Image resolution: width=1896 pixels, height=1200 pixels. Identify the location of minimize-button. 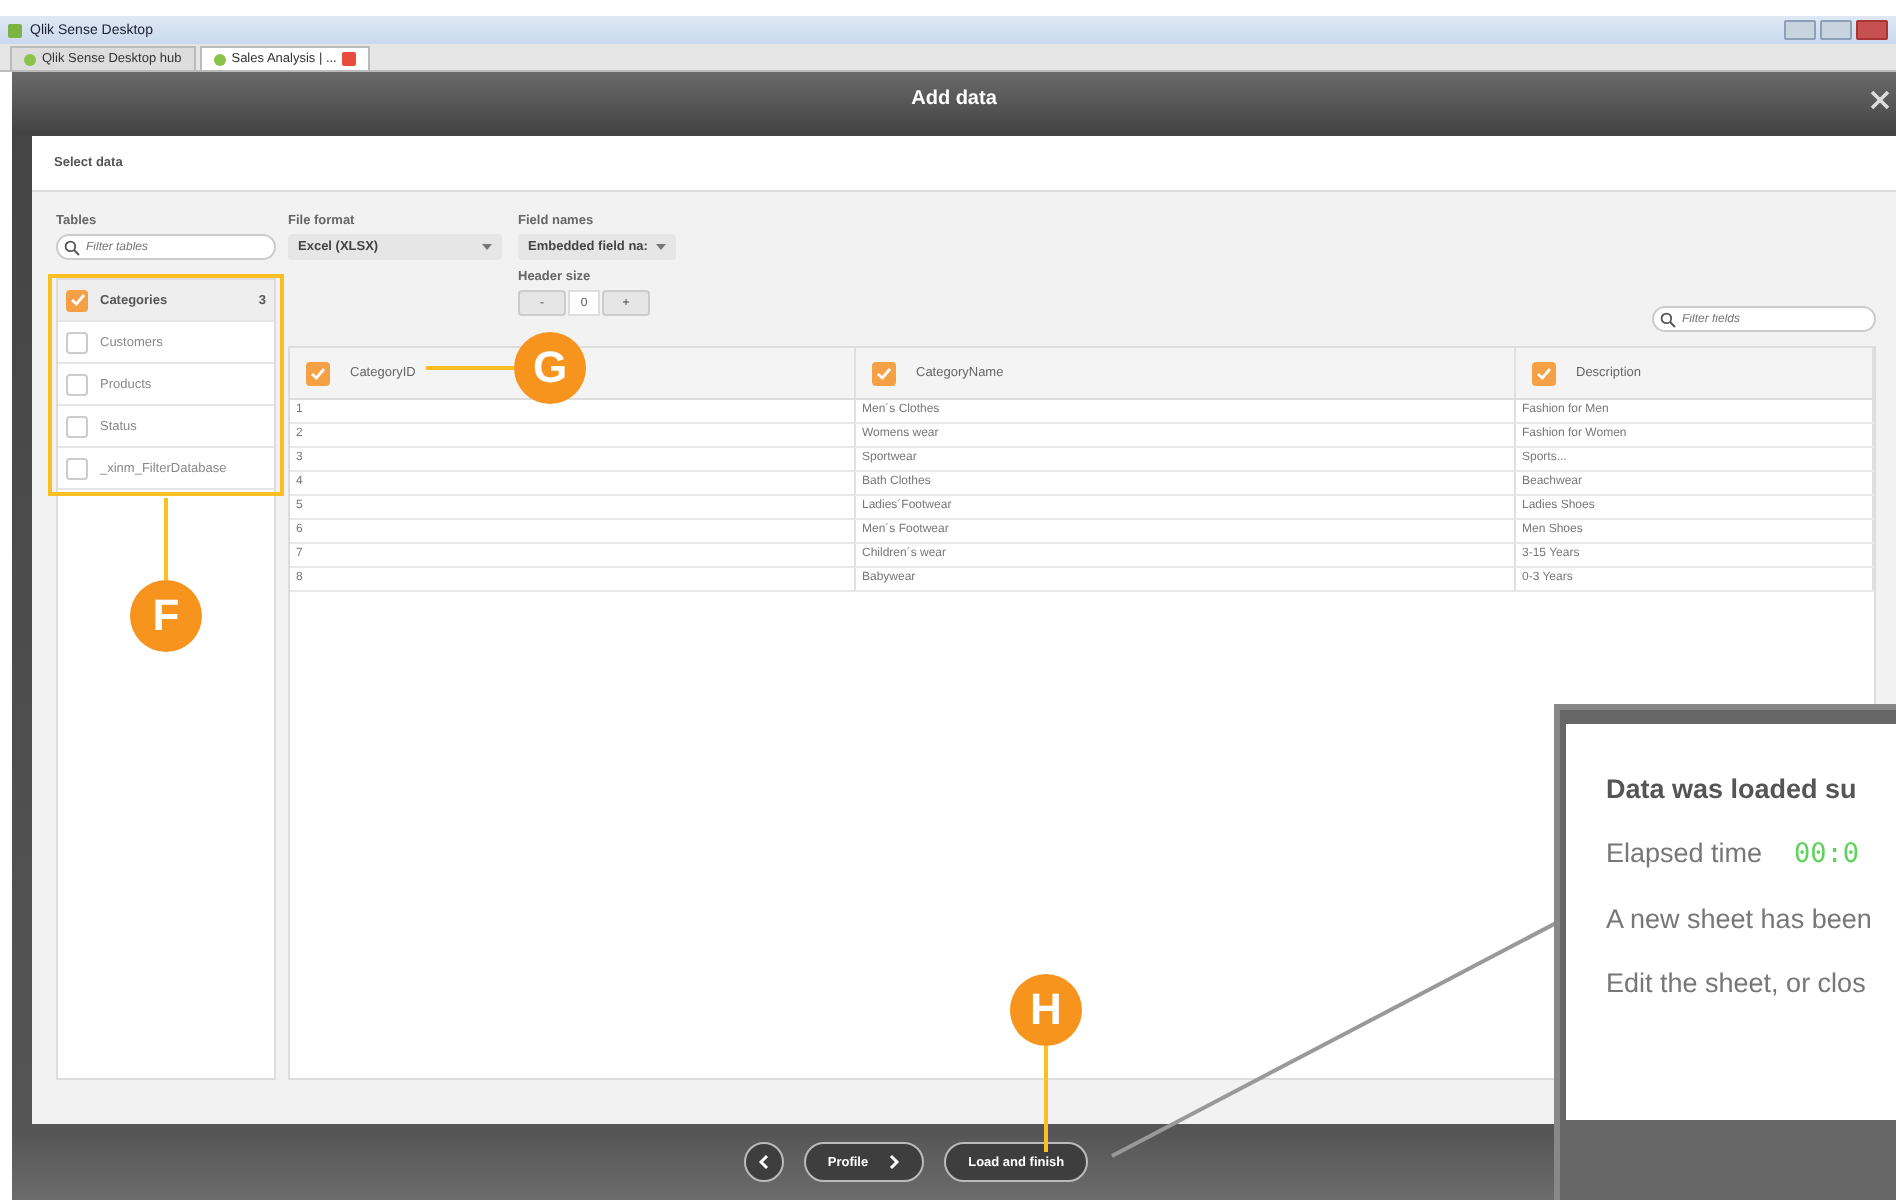
(1800, 30).